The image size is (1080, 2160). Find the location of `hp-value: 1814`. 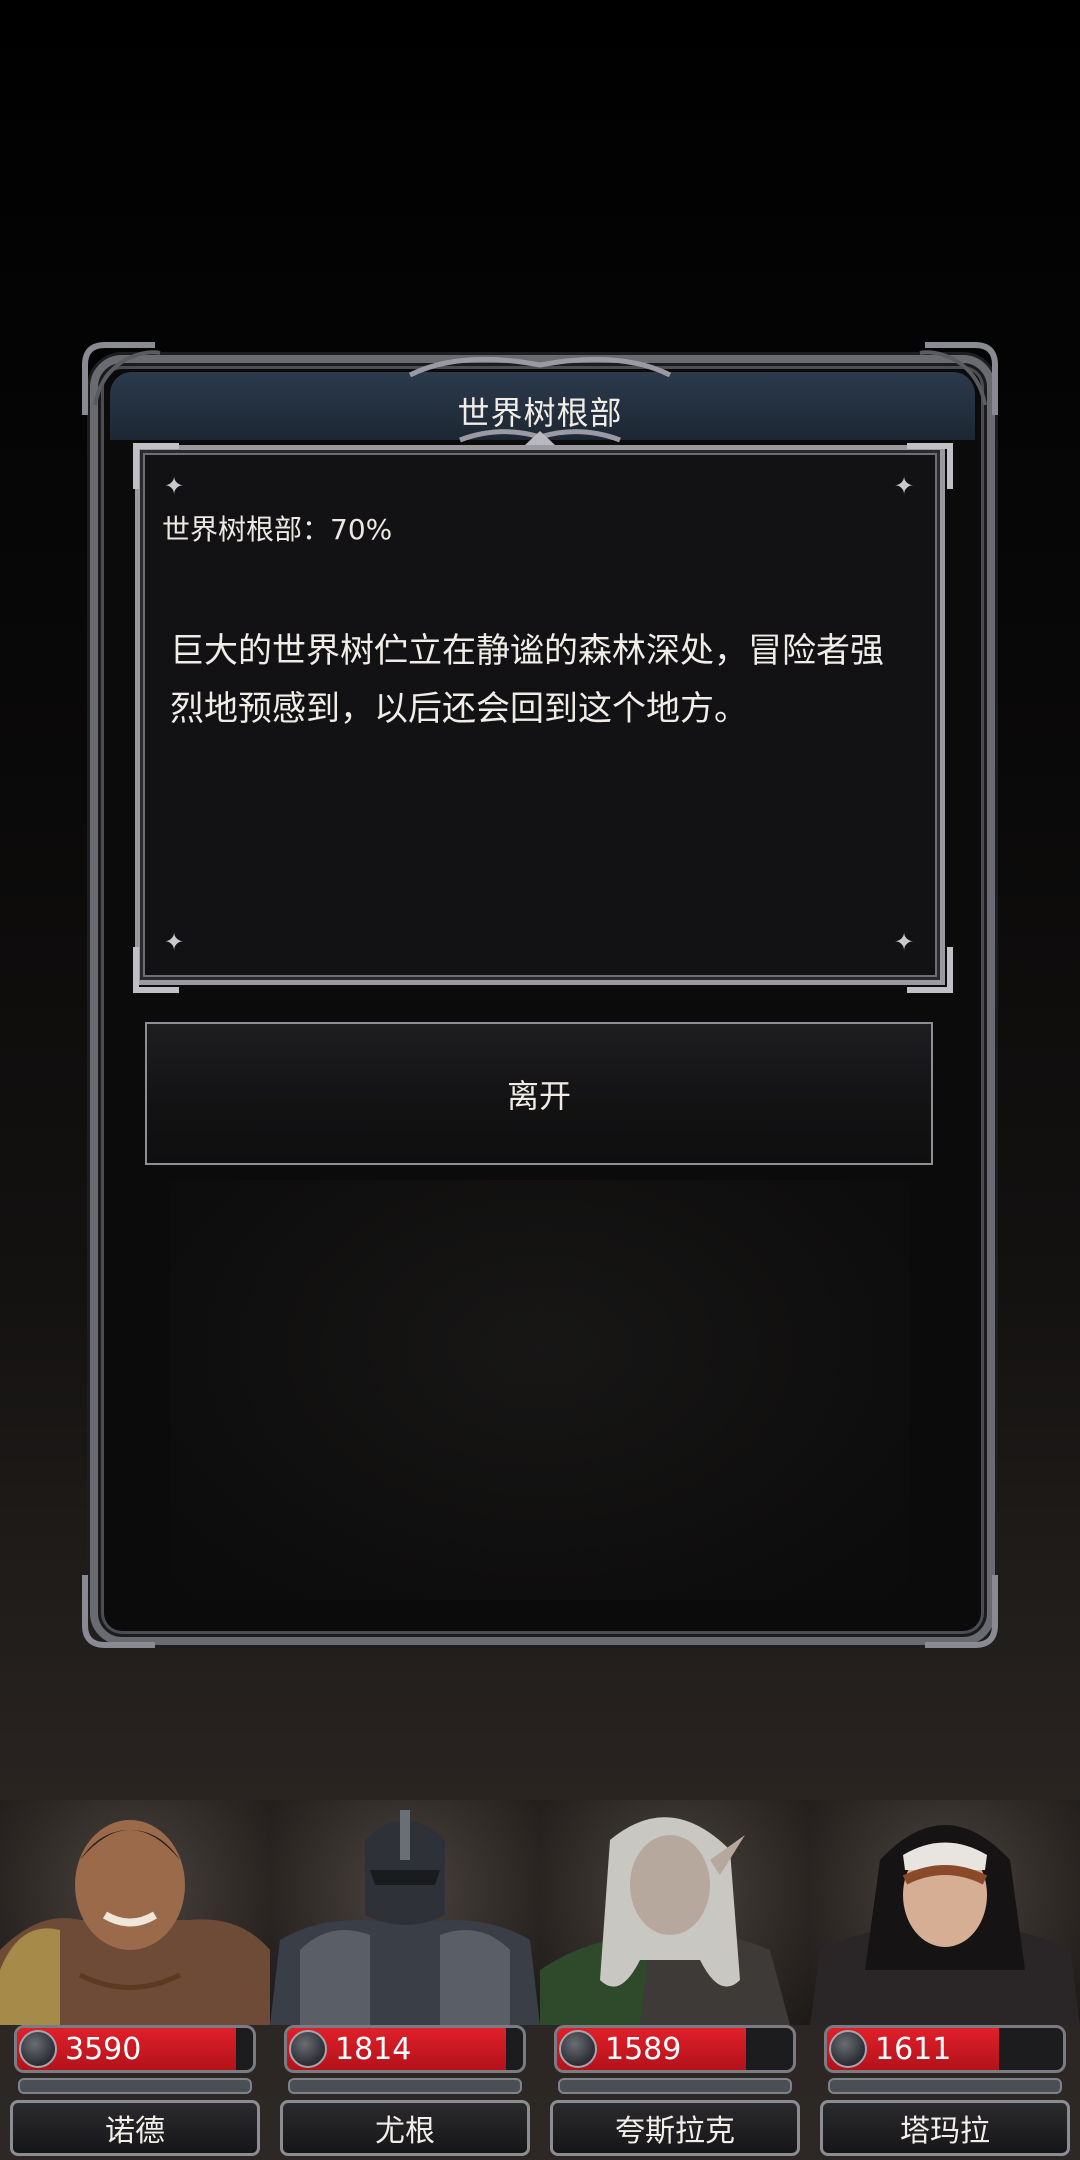

hp-value: 1814 is located at coordinates (373, 2049).